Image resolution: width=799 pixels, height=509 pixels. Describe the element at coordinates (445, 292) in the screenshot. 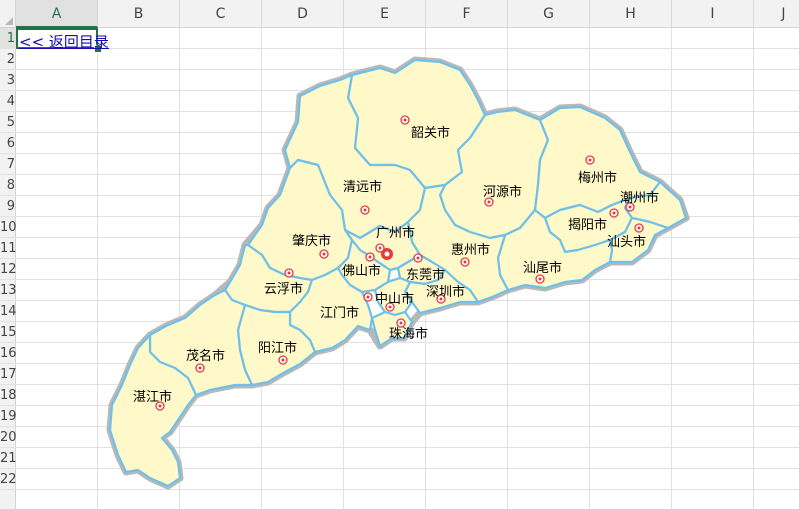

I see `city-label: 深圳市` at that location.